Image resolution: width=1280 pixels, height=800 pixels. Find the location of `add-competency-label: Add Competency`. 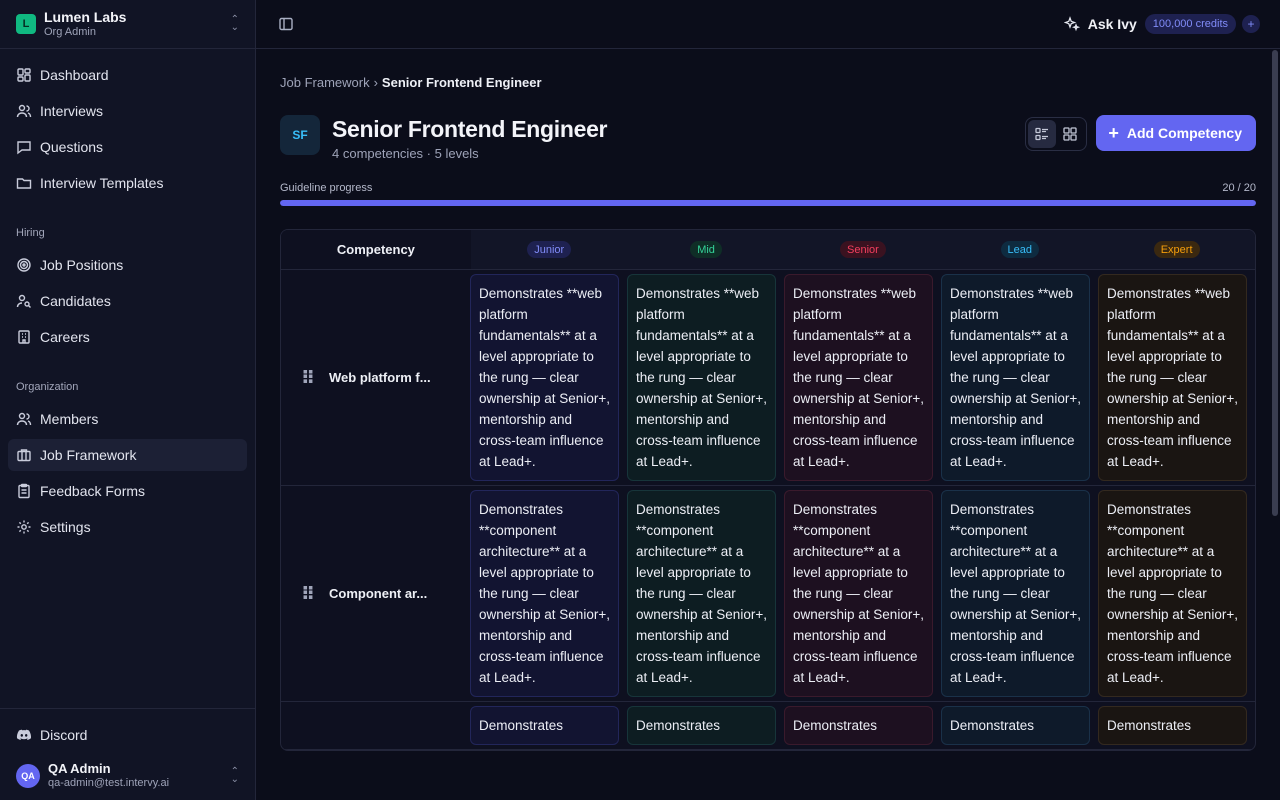

add-competency-label: Add Competency is located at coordinates (1184, 133).